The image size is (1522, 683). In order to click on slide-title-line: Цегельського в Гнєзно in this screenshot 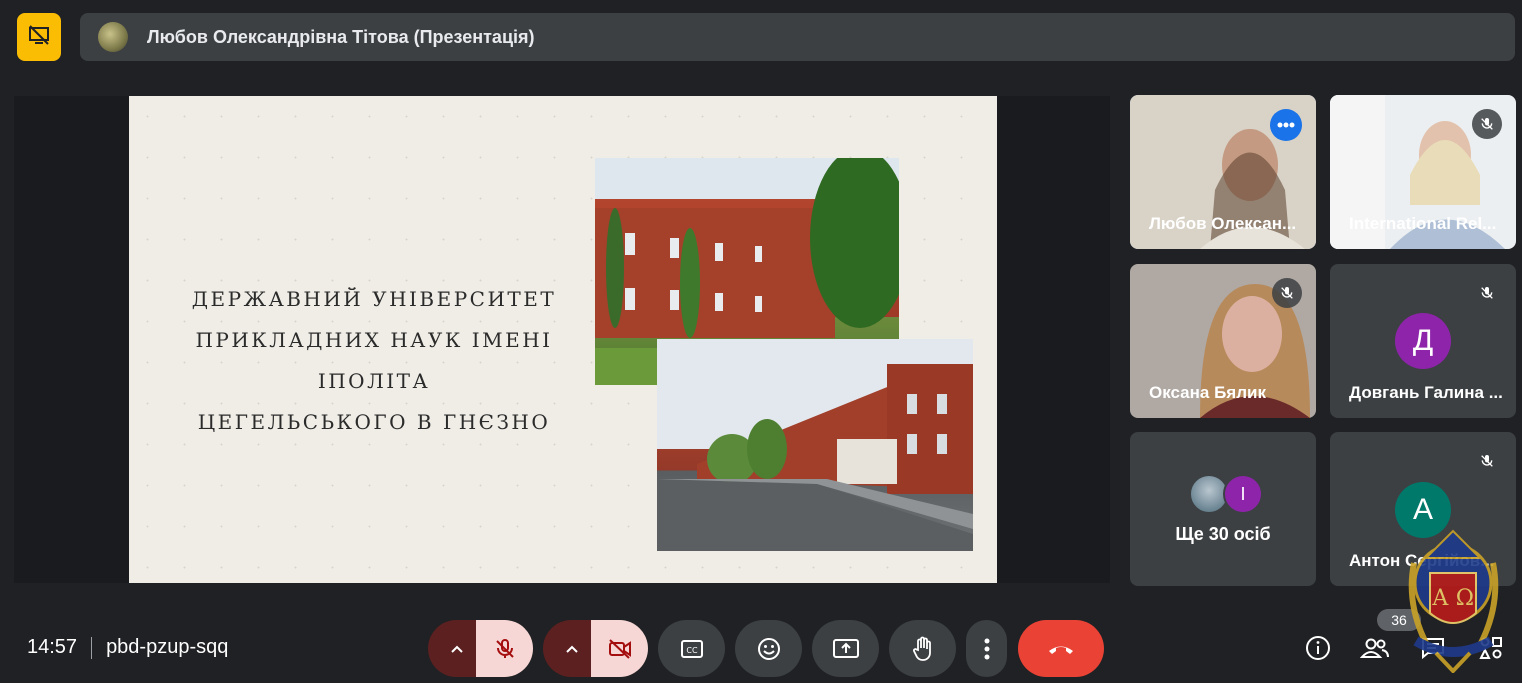, I will do `click(374, 422)`.